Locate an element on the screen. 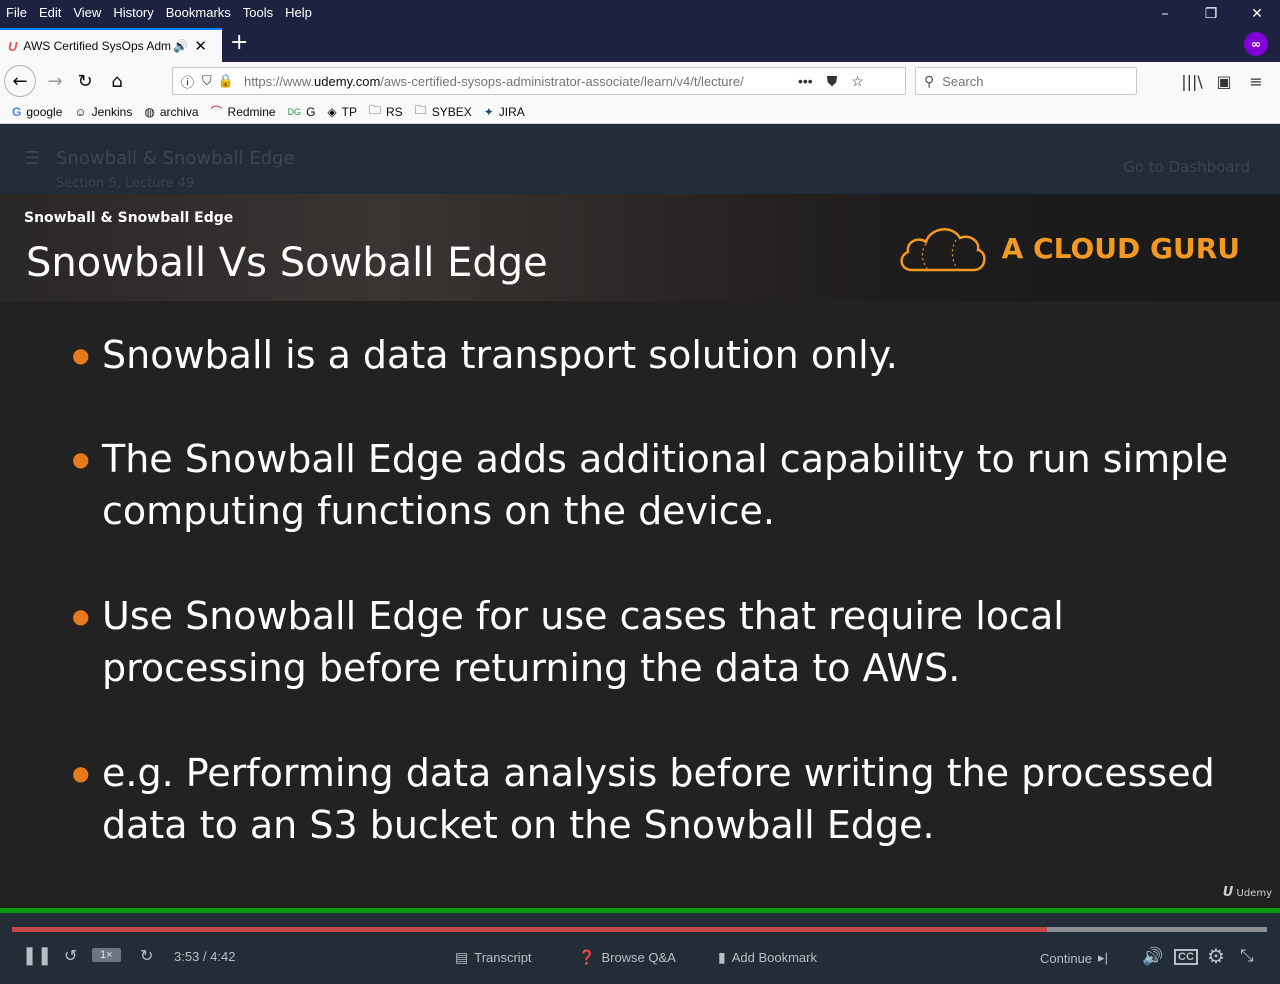  search-icon: ⚲ is located at coordinates (929, 80).